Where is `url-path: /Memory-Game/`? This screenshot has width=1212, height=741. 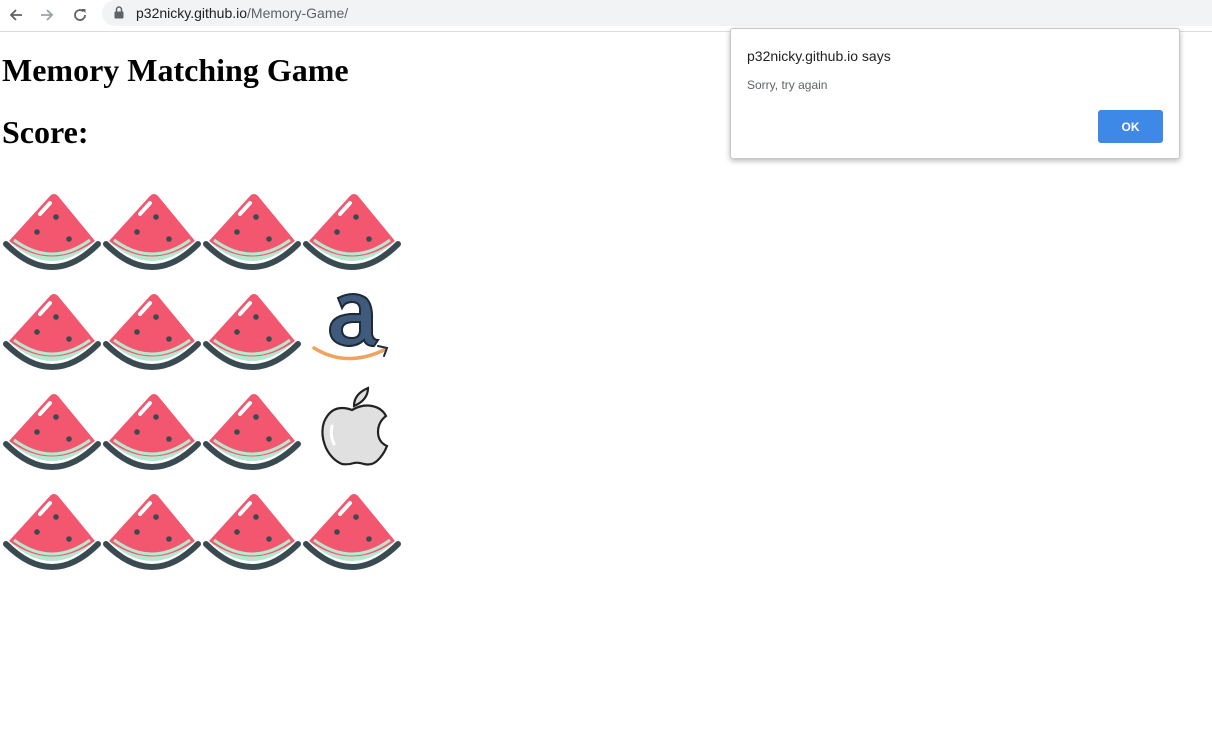 url-path: /Memory-Game/ is located at coordinates (298, 13).